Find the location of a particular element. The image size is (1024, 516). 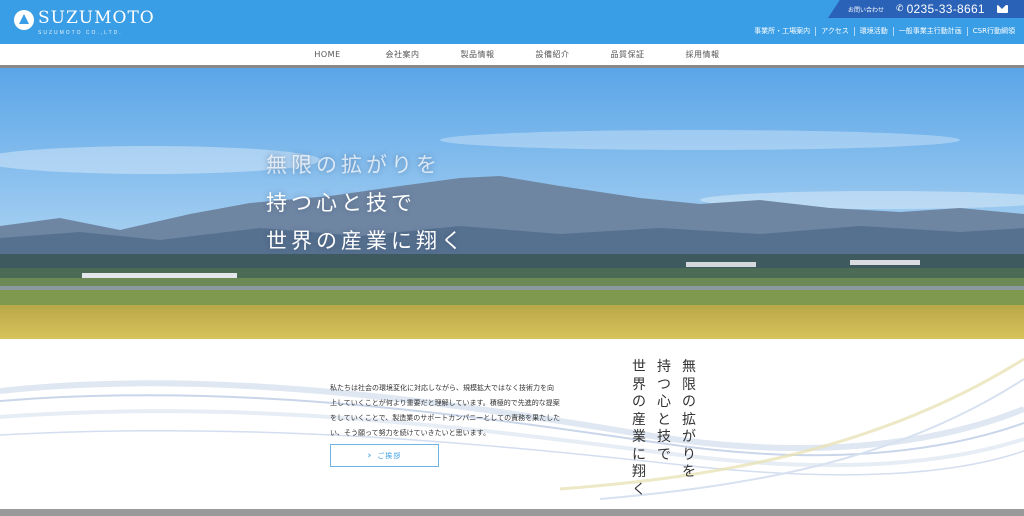

nav-items: HOME 会社案内 製品情報 設備紹介 品質保証 採用情報 is located at coordinates (515, 55).